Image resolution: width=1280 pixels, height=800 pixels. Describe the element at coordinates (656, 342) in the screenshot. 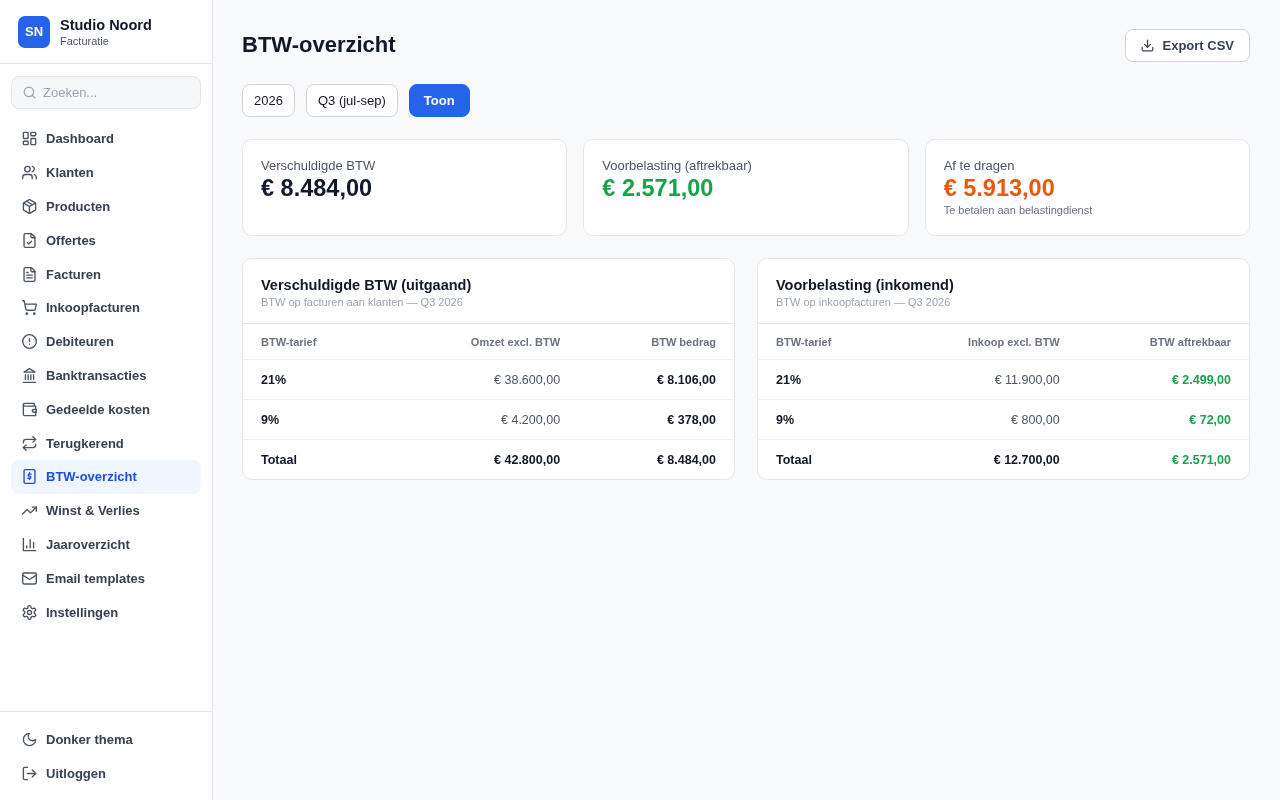

I see `column-header: BTW bedrag` at that location.